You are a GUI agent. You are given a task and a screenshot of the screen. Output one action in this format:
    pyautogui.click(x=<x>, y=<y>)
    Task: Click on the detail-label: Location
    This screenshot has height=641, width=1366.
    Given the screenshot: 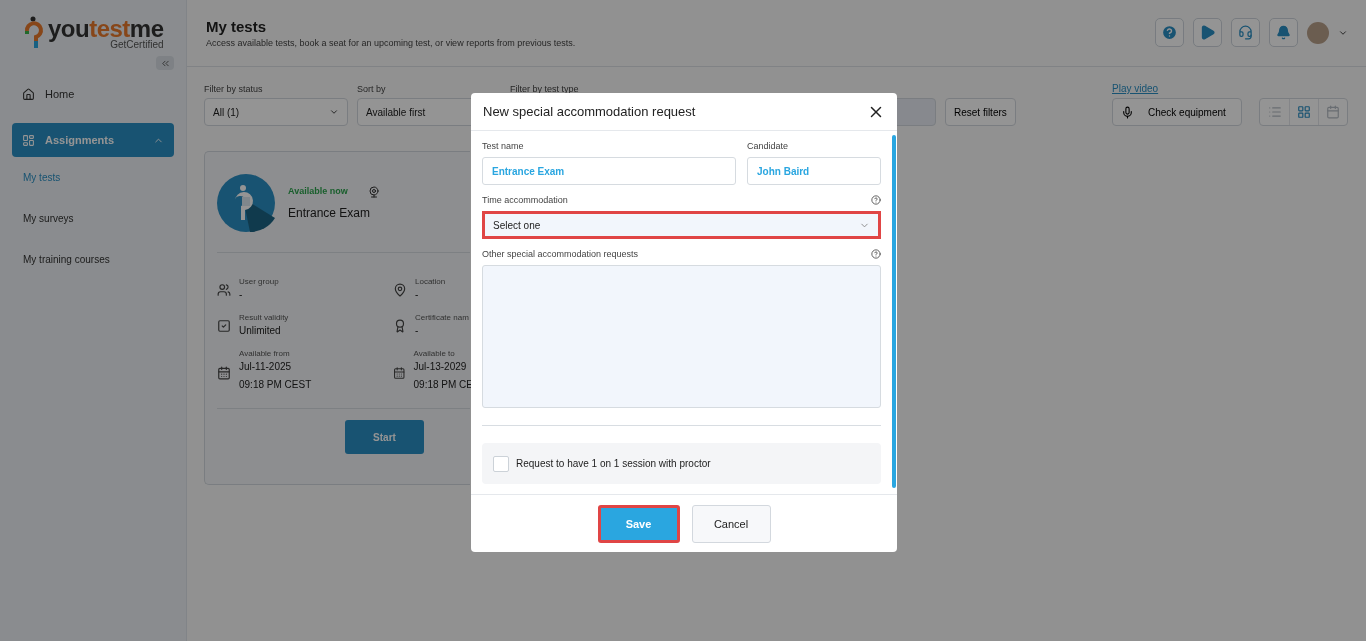 What is the action you would take?
    pyautogui.click(x=430, y=281)
    